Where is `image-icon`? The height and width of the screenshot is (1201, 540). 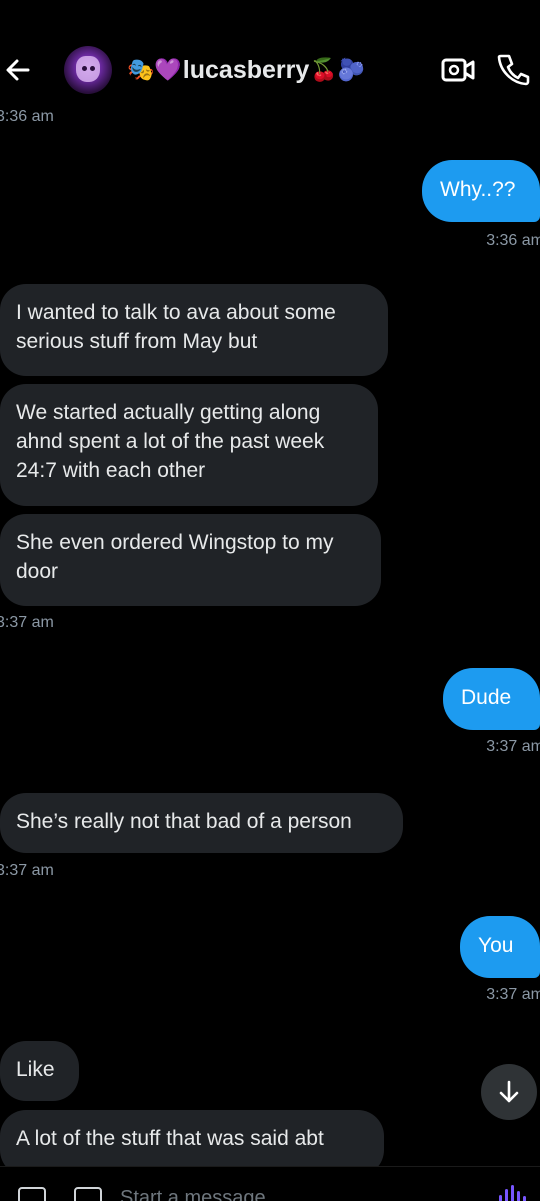 image-icon is located at coordinates (32, 1194).